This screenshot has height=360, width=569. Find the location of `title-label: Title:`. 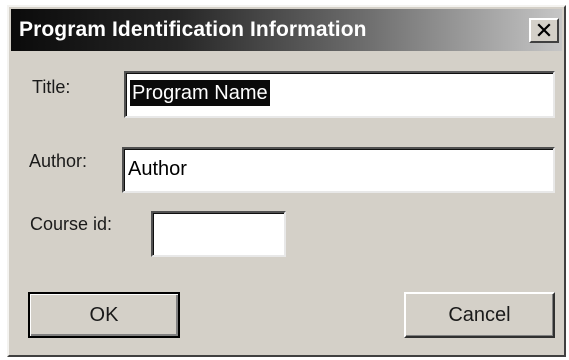

title-label: Title: is located at coordinates (51, 87).